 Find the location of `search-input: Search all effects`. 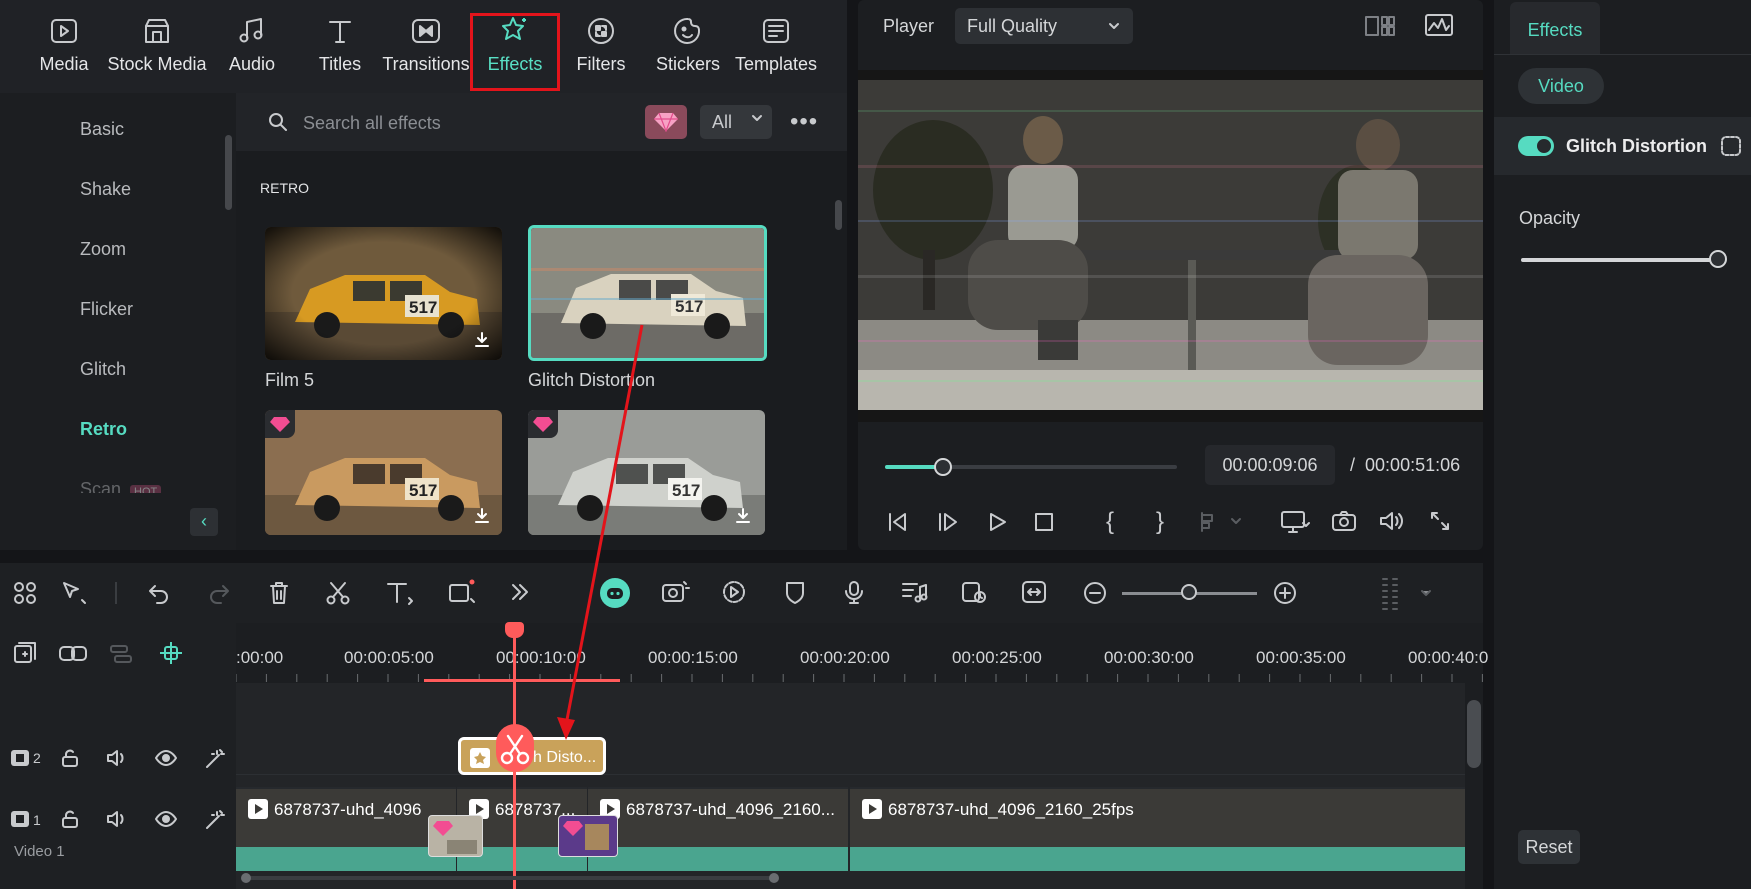

search-input: Search all effects is located at coordinates (372, 123).